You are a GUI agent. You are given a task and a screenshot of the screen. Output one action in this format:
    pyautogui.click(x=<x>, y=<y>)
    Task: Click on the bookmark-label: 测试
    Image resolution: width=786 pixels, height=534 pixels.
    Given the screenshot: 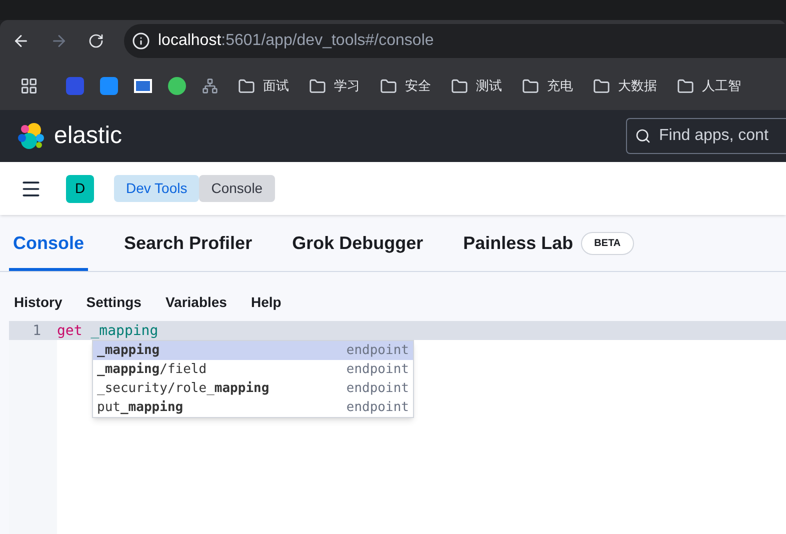 What is the action you would take?
    pyautogui.click(x=489, y=86)
    